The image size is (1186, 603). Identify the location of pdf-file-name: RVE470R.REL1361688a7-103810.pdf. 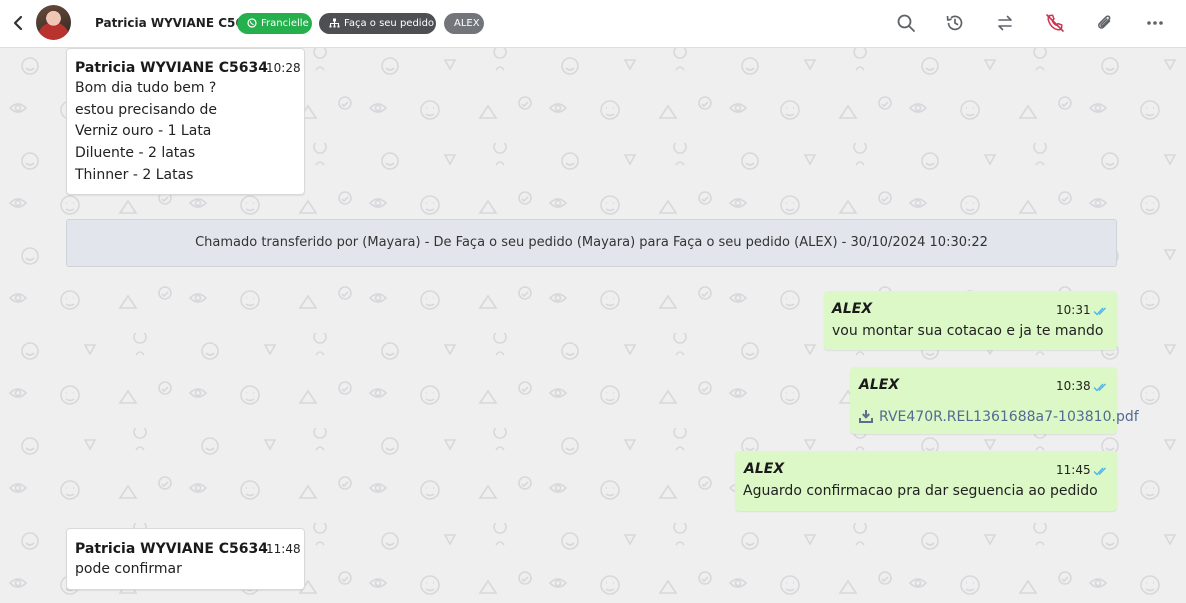
(1009, 417).